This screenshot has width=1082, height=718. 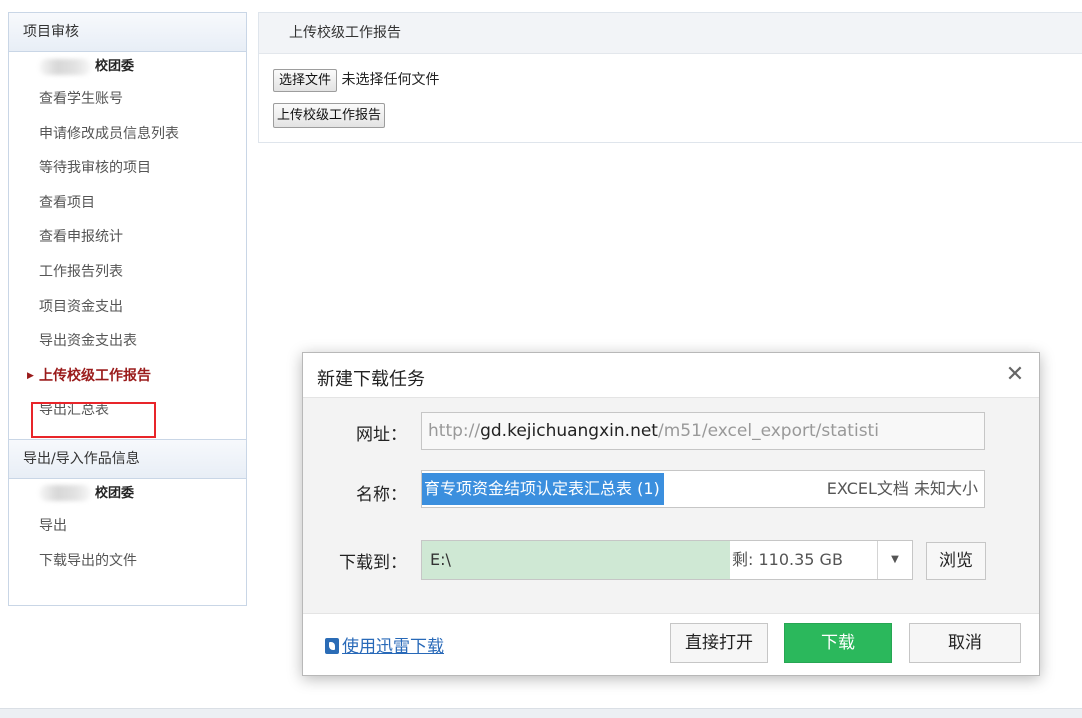 I want to click on disk-usage-fill: E:\, so click(x=576, y=560).